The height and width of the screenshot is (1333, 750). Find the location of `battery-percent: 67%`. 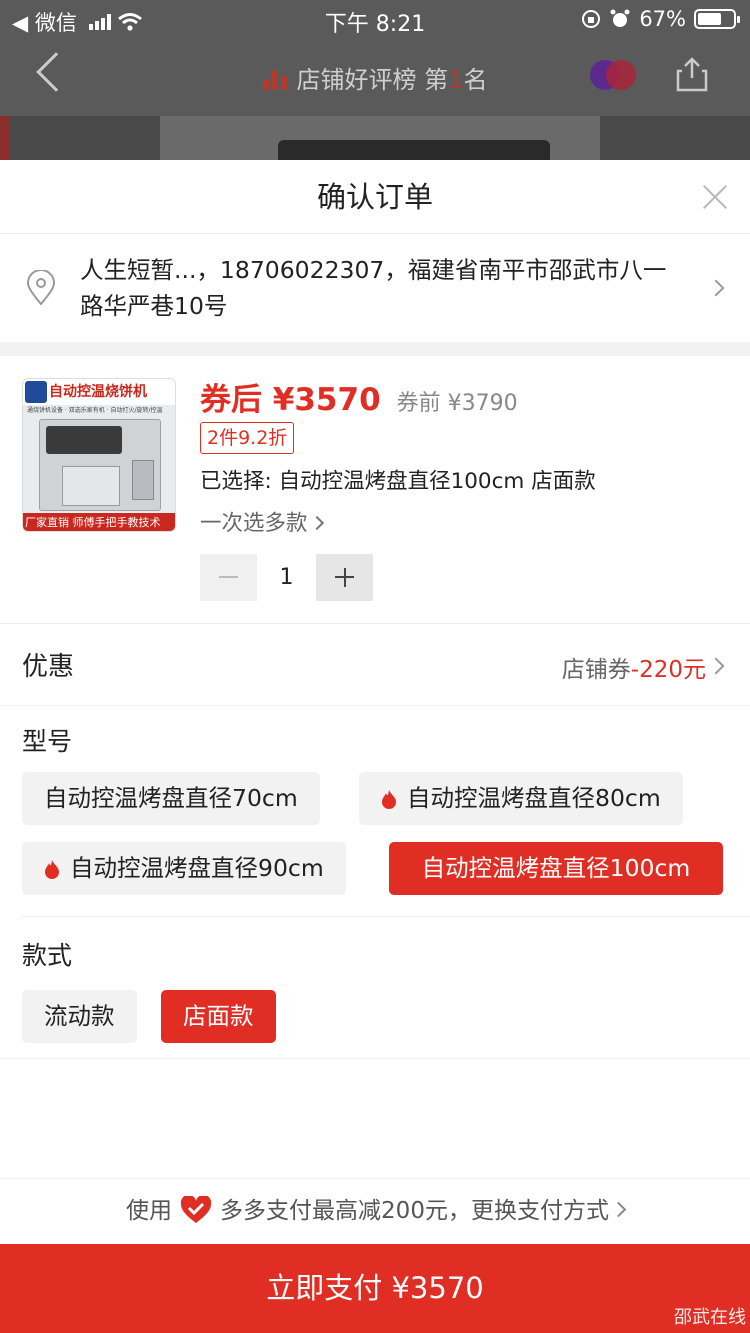

battery-percent: 67% is located at coordinates (662, 19).